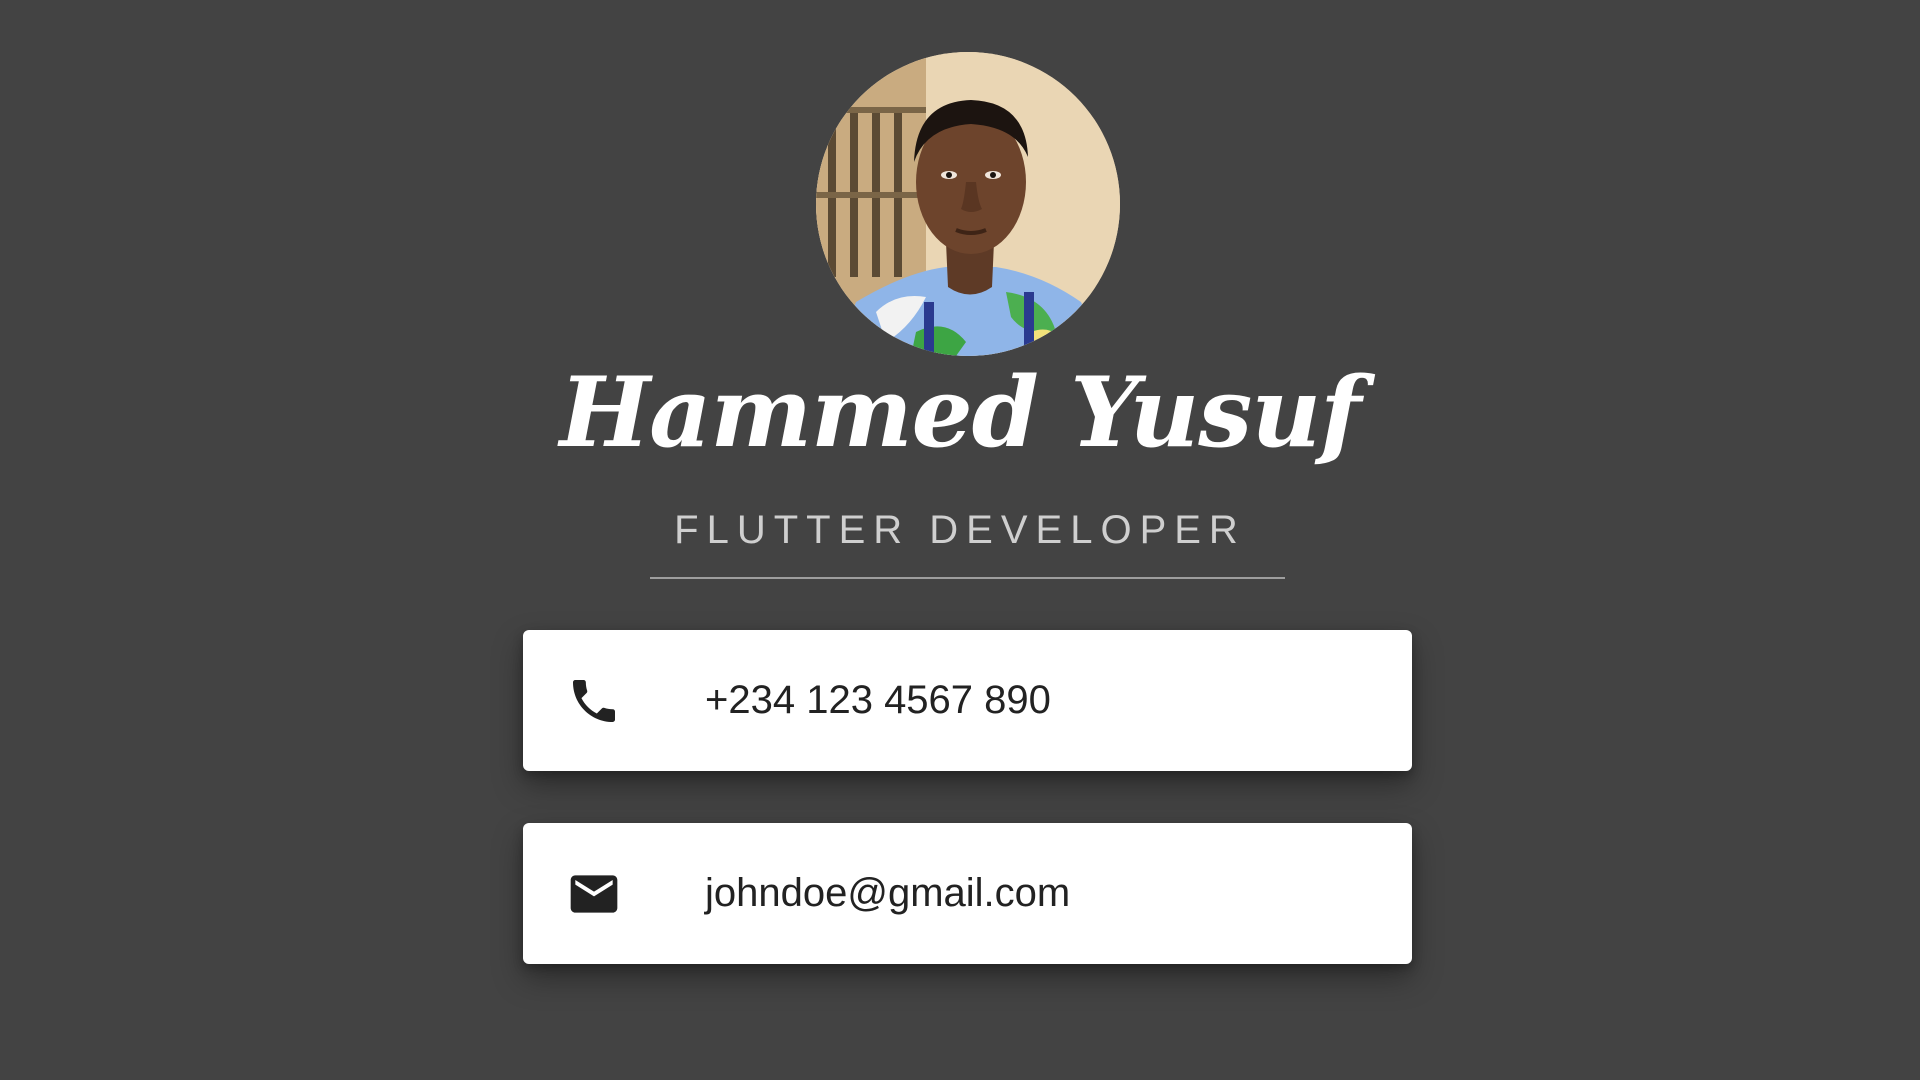  What do you see at coordinates (878, 700) in the screenshot?
I see `phone-number: +234 123 4567 890` at bounding box center [878, 700].